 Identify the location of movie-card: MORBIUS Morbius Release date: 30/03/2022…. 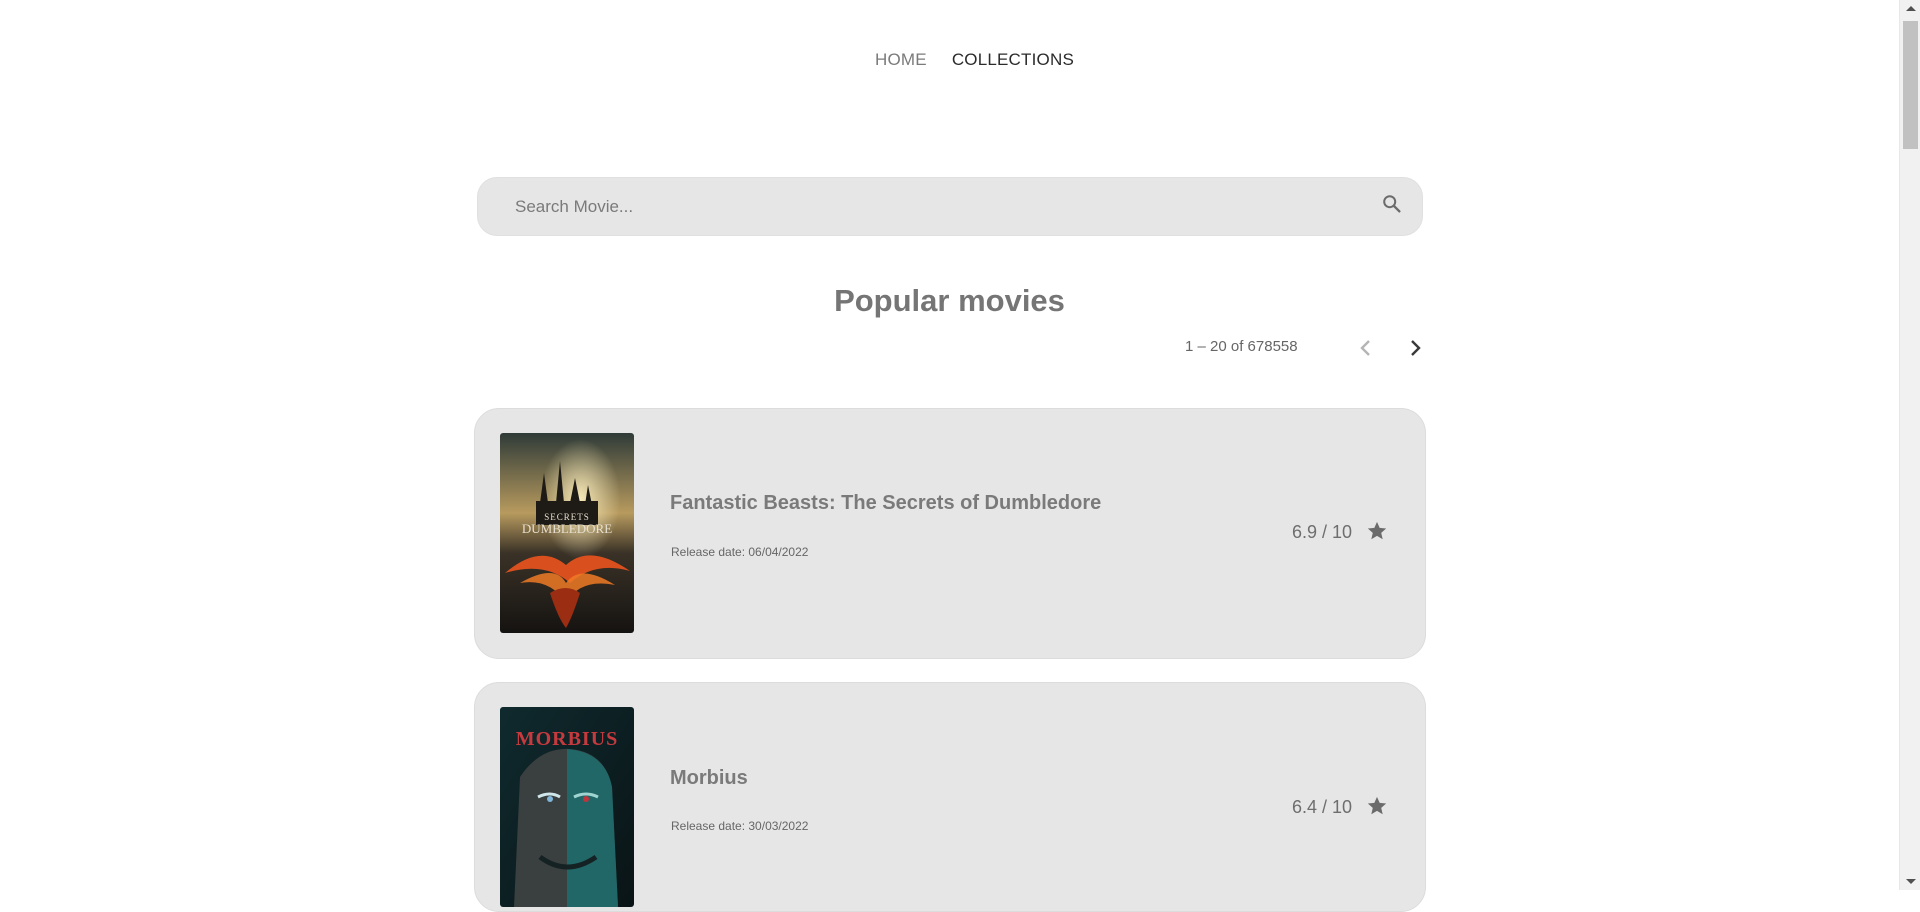
(950, 797).